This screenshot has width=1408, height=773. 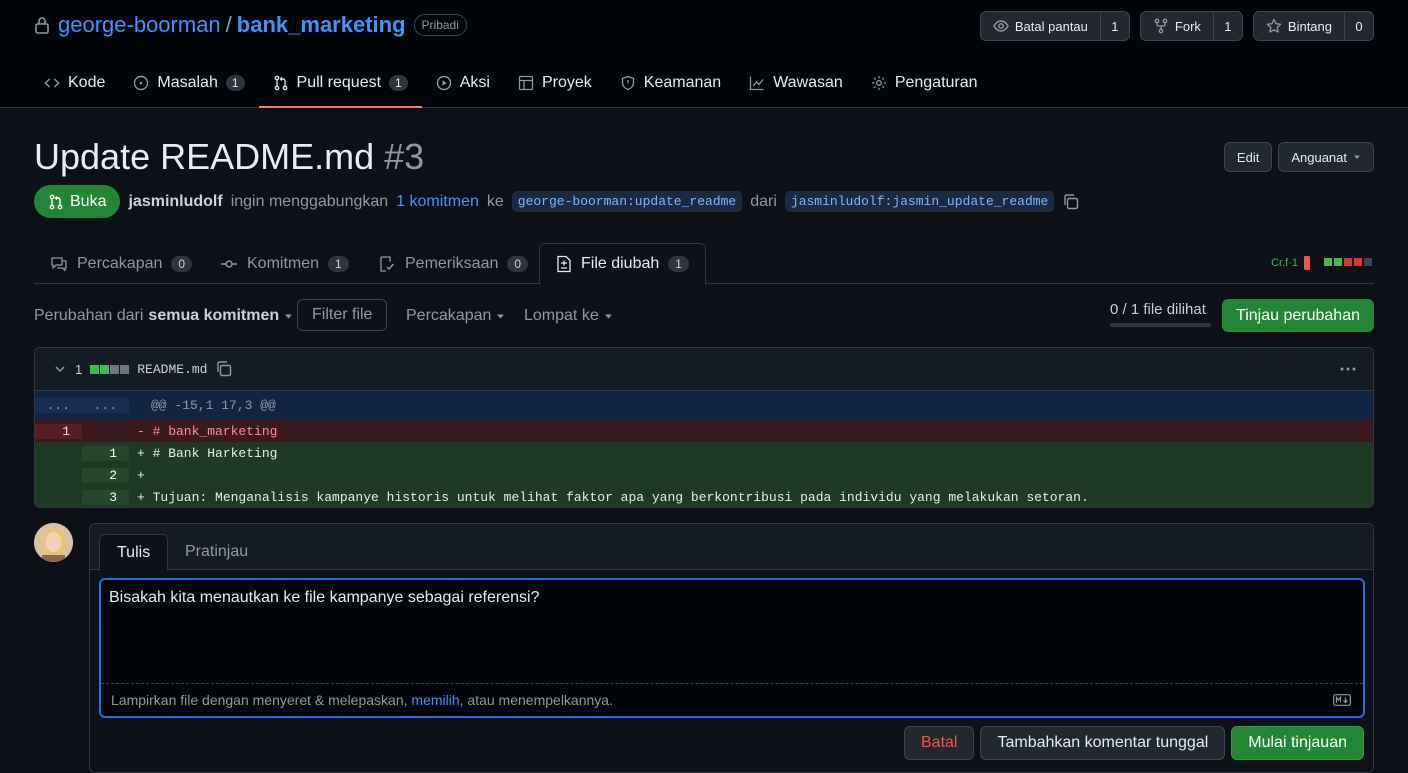 I want to click on conversations-dropdown: Percakapan, so click(x=455, y=315).